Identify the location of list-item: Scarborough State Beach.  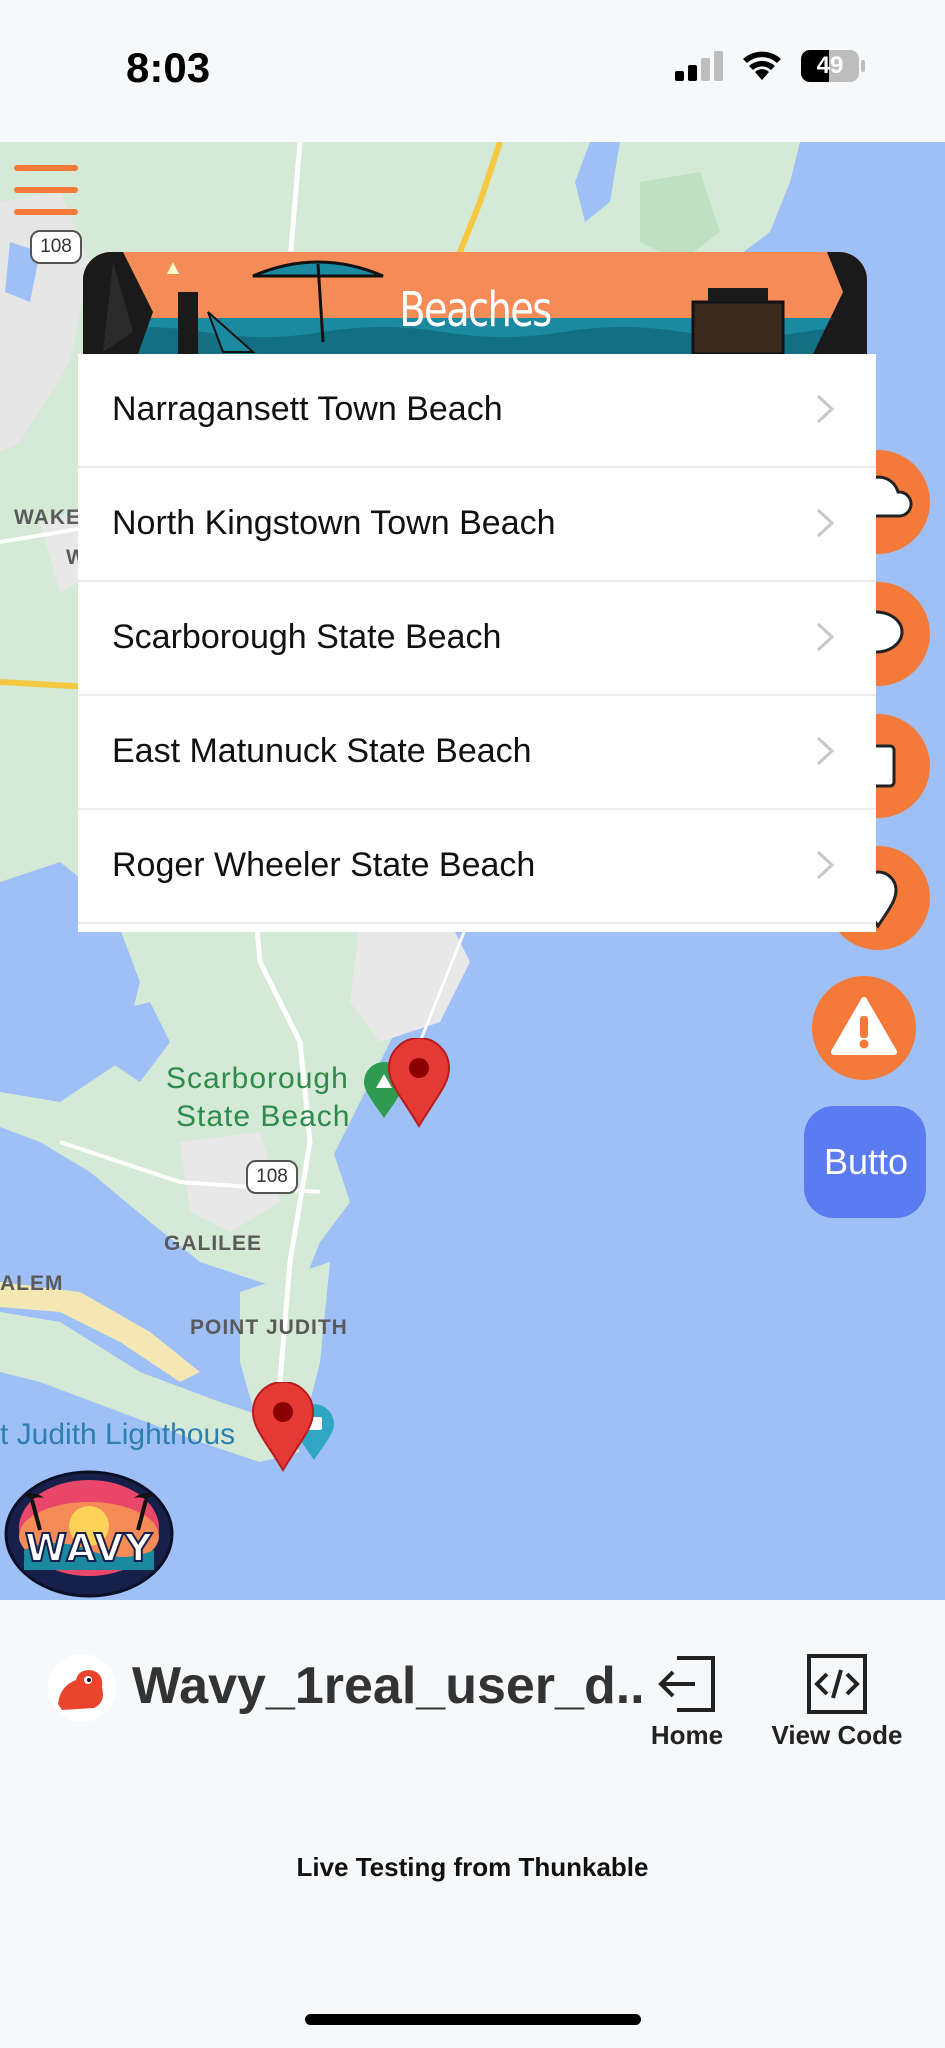
(477, 639).